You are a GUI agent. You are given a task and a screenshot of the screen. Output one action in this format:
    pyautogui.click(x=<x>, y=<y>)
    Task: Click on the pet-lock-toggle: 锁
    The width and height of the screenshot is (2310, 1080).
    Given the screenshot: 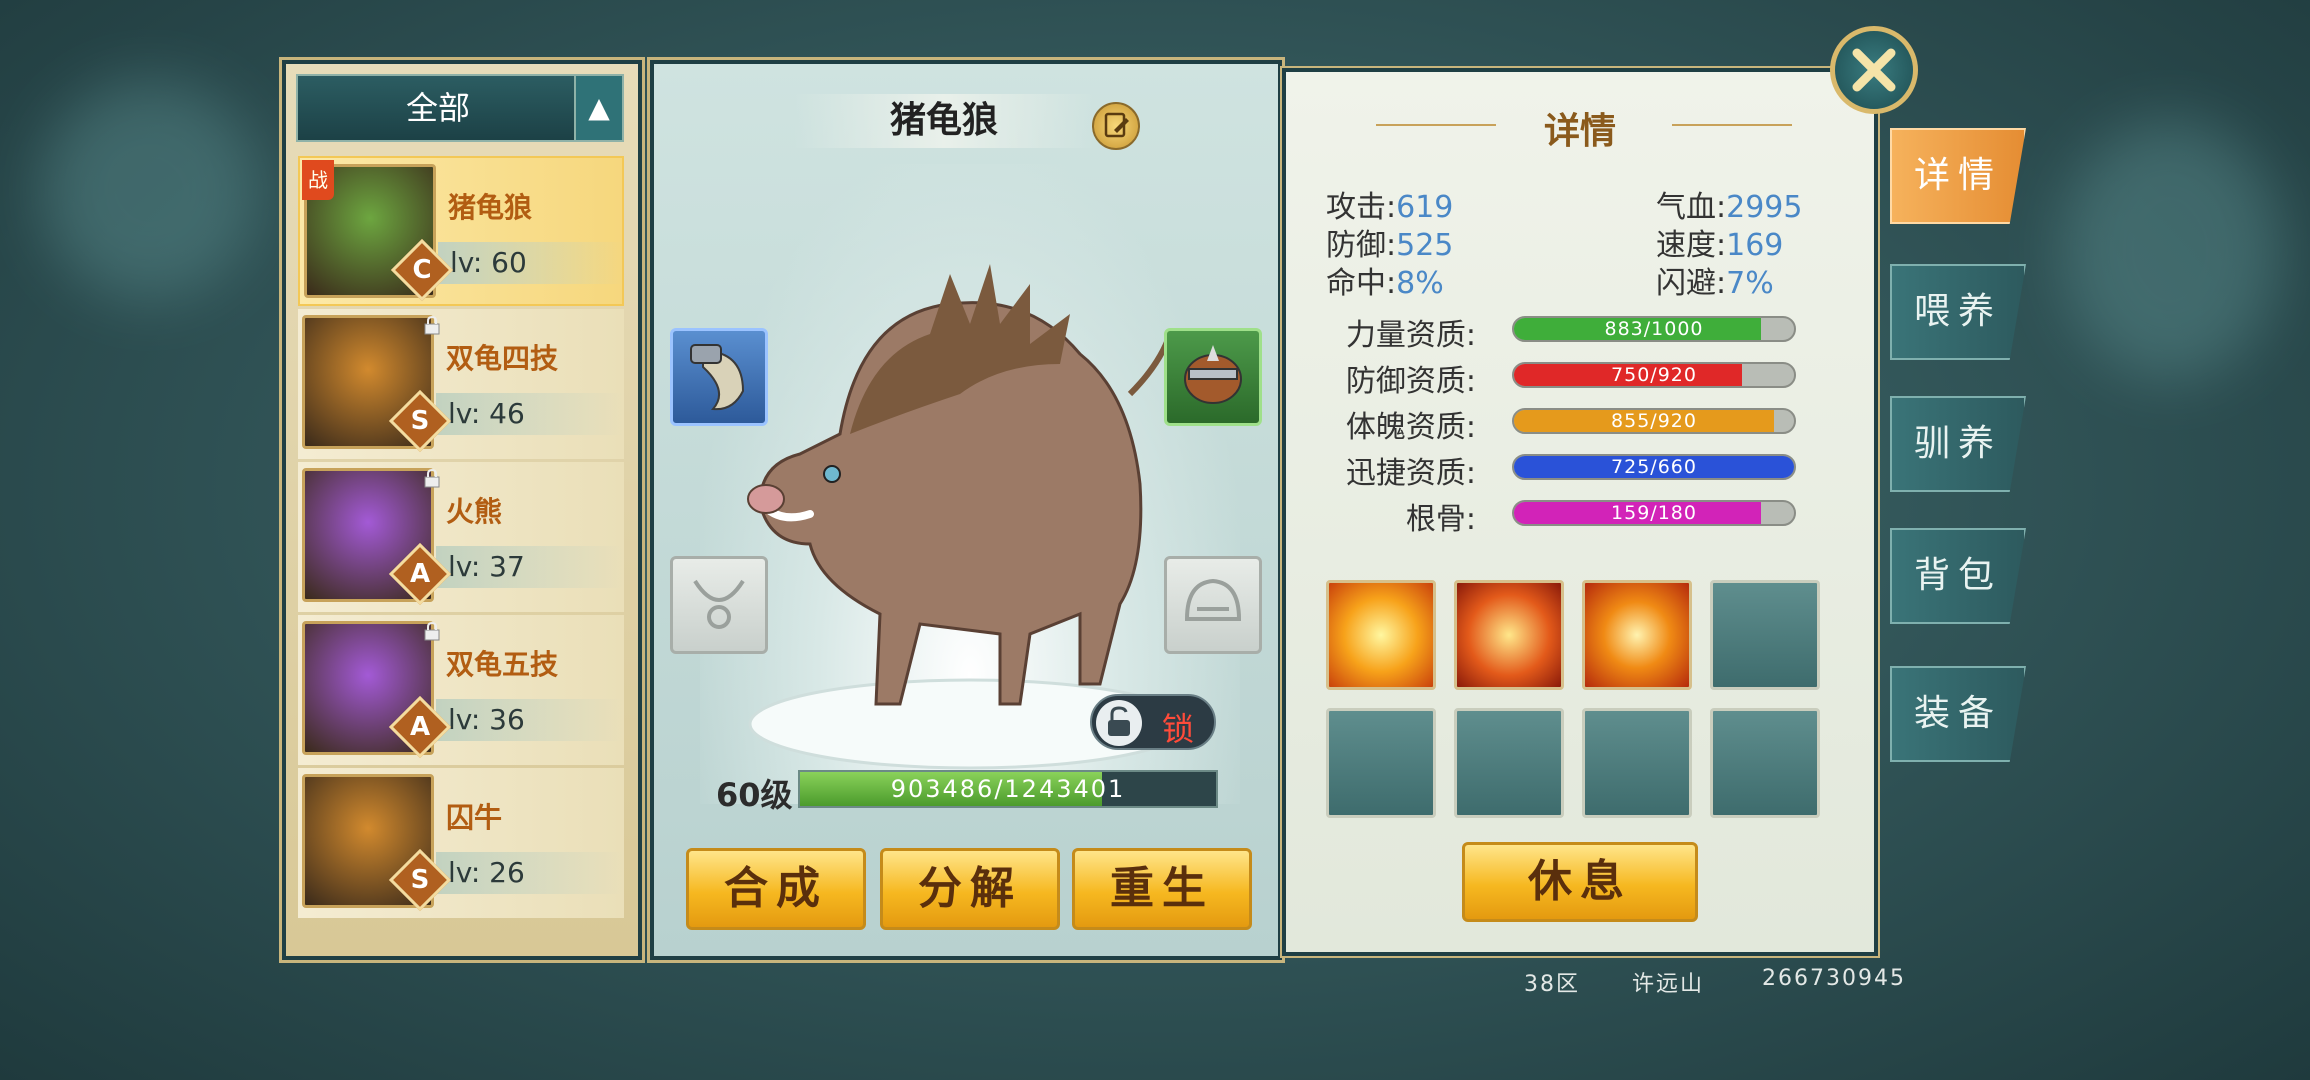 What is the action you would take?
    pyautogui.click(x=1153, y=722)
    